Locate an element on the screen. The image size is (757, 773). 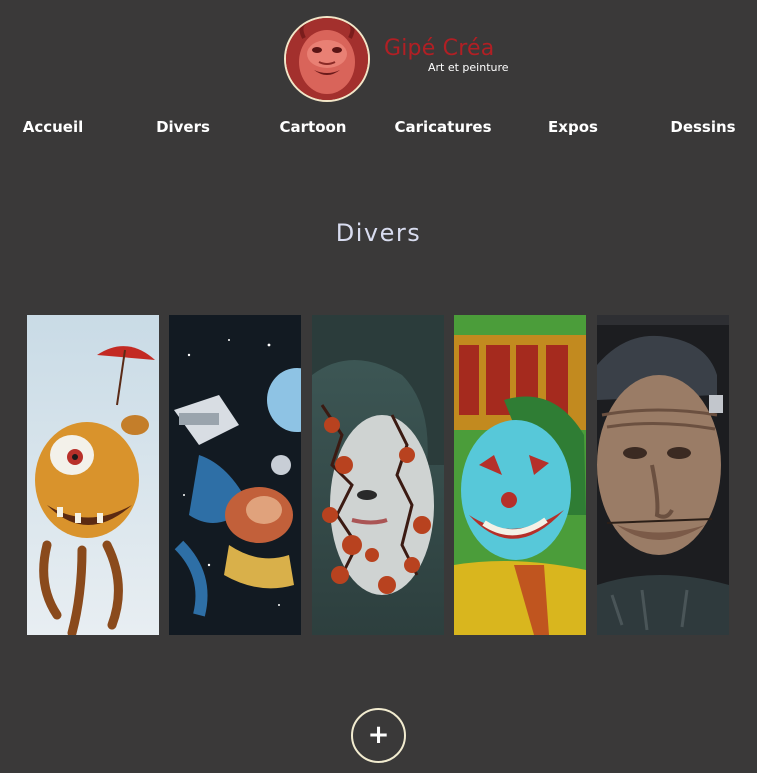
gallery-tile-cracked-face is located at coordinates (378, 475).